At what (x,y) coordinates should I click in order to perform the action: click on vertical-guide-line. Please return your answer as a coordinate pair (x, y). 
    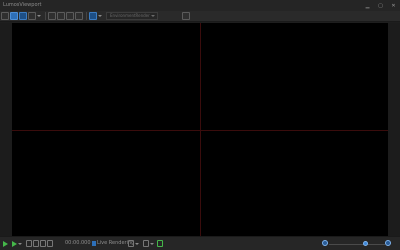
    Looking at the image, I should click on (200, 129).